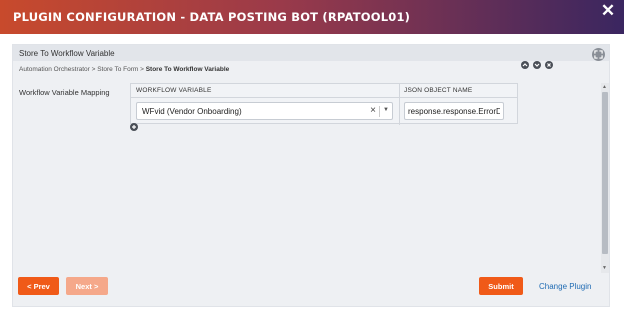  I want to click on vertical-scrollbar: ▲ ▼, so click(605, 178).